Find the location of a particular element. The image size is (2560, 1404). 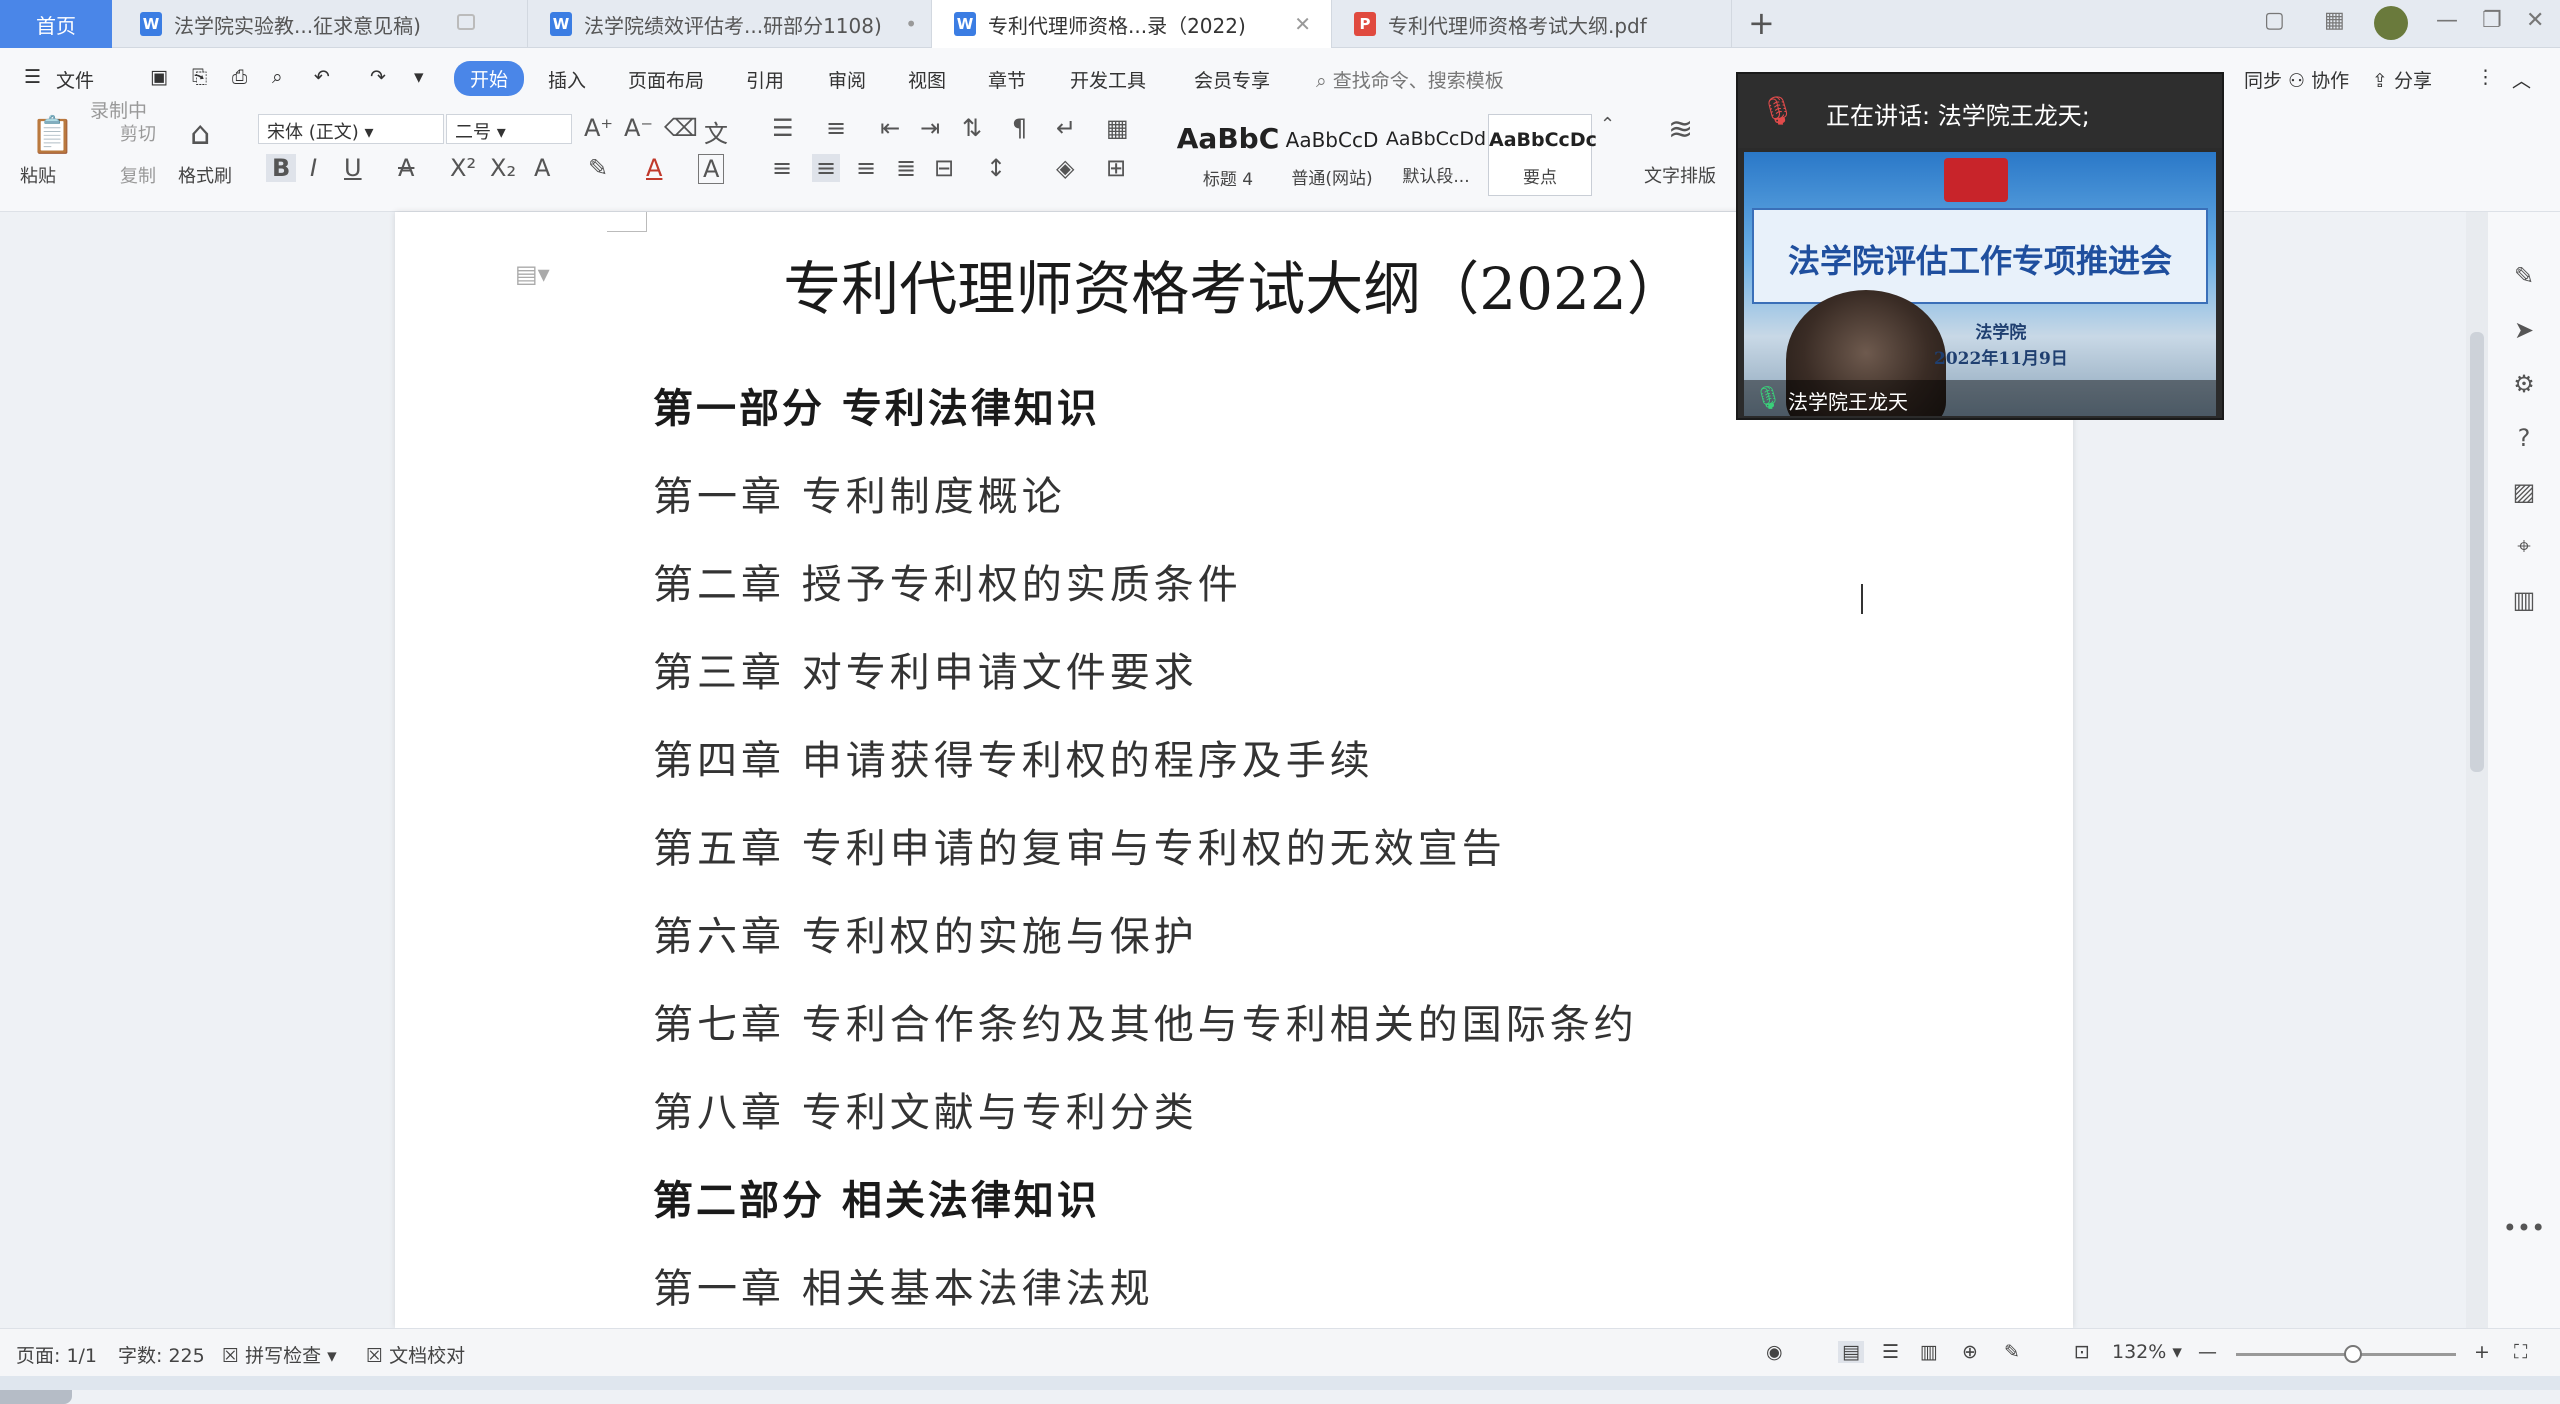

search-input: ⌕ 查找命令、搜索模板 is located at coordinates (1410, 79).